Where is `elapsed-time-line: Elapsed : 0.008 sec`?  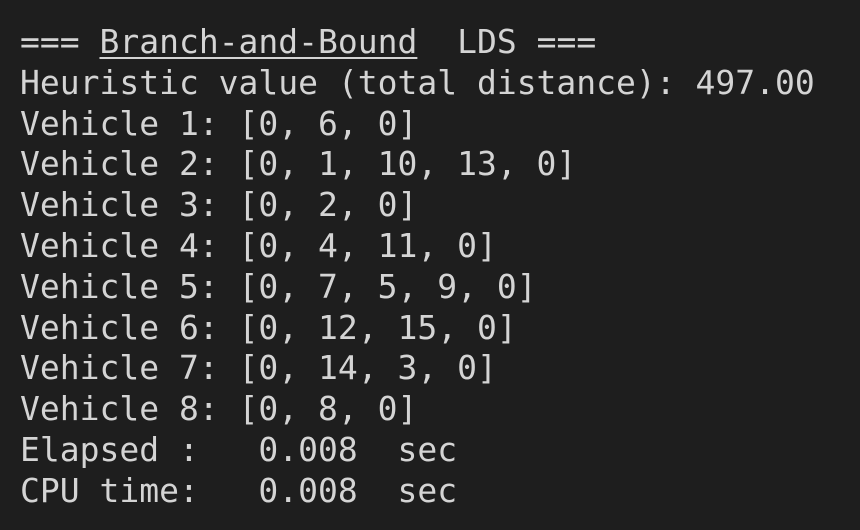
elapsed-time-line: Elapsed : 0.008 sec is located at coordinates (239, 449).